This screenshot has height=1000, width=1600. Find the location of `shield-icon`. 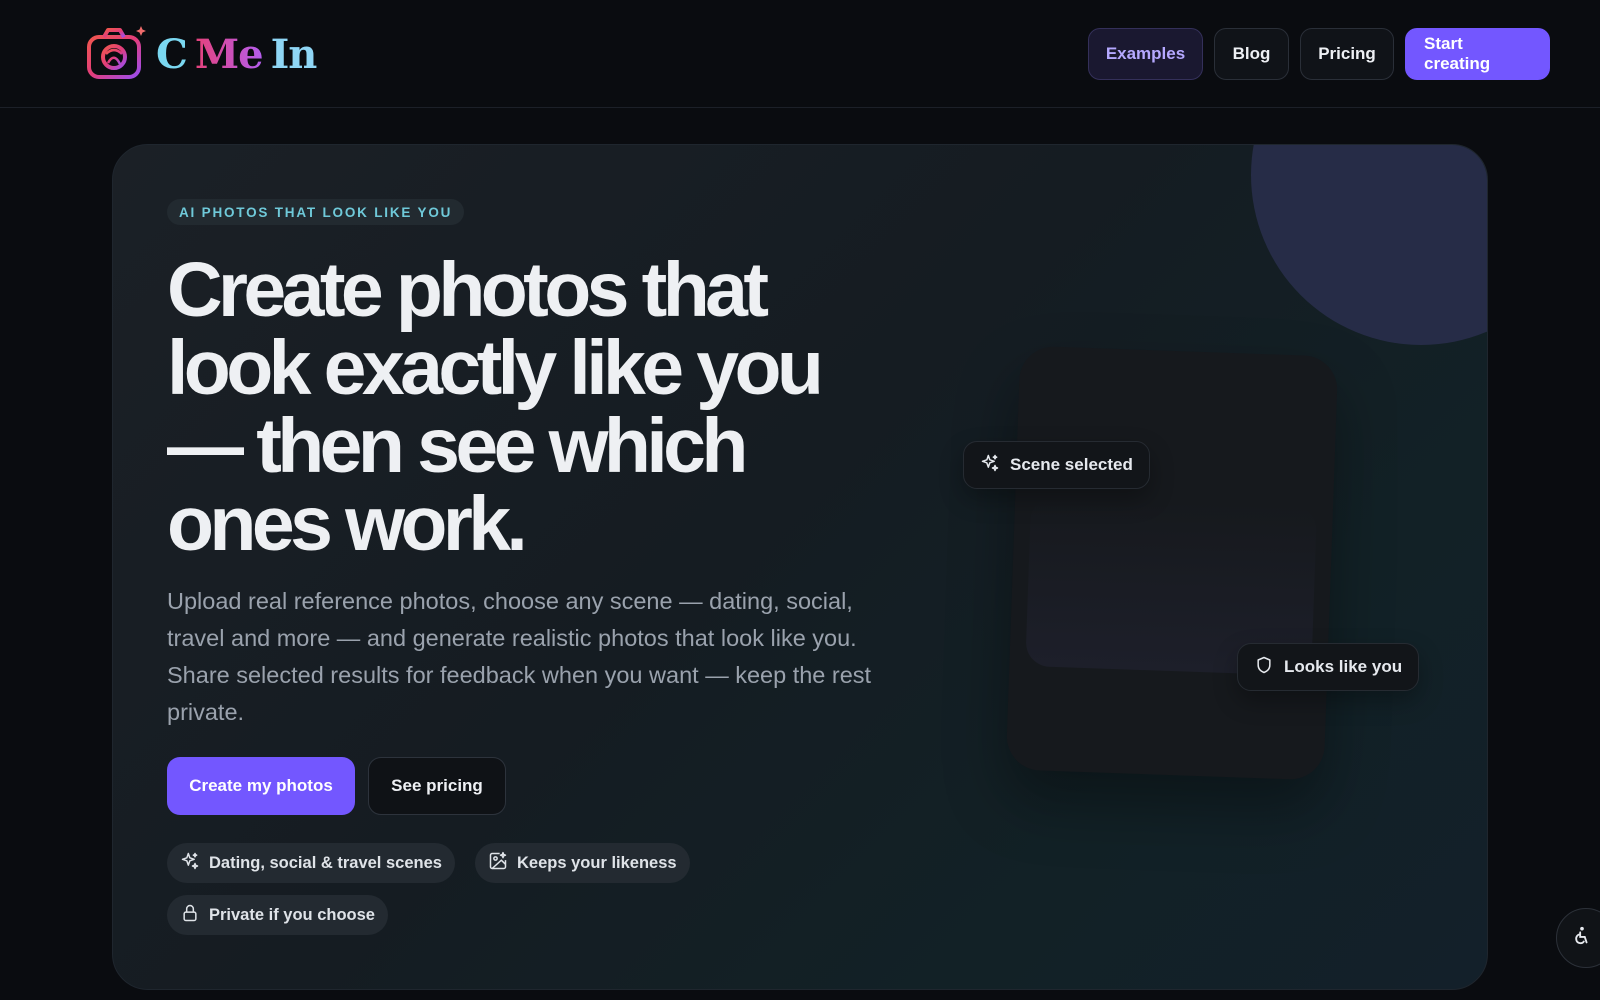

shield-icon is located at coordinates (1264, 667).